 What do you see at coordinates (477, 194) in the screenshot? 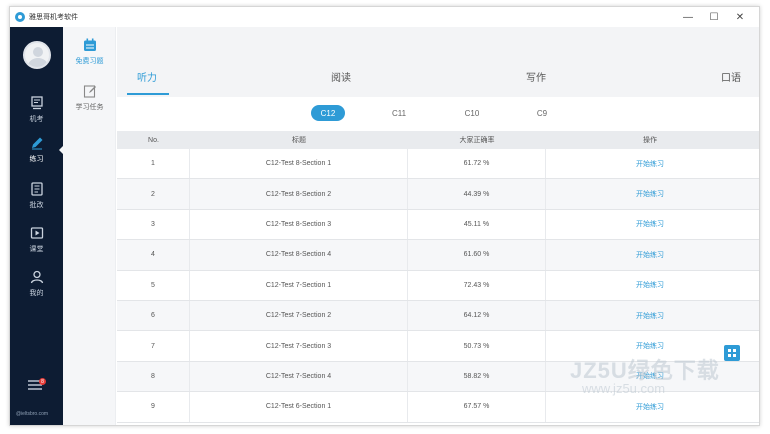
I see `row-rate: 44.39 %` at bounding box center [477, 194].